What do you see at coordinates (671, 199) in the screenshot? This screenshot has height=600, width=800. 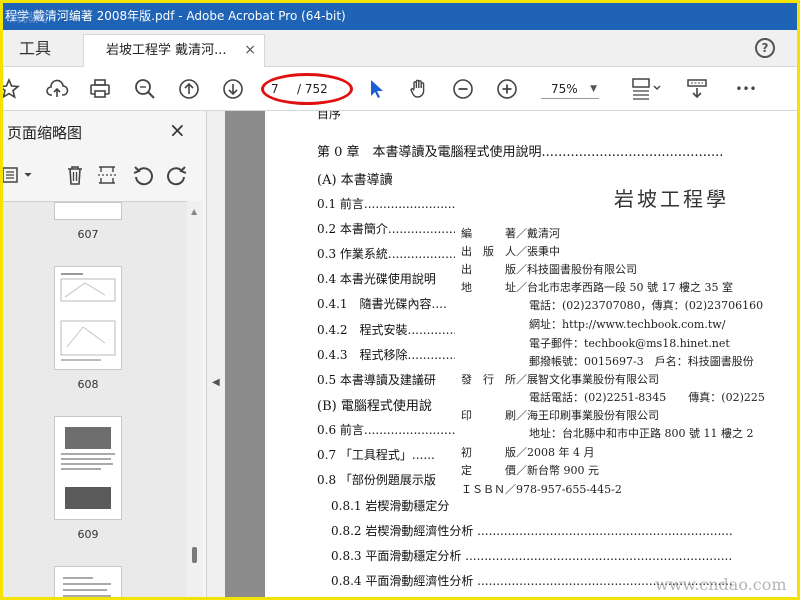 I see `copyright-book-title: 岩坡工程學` at bounding box center [671, 199].